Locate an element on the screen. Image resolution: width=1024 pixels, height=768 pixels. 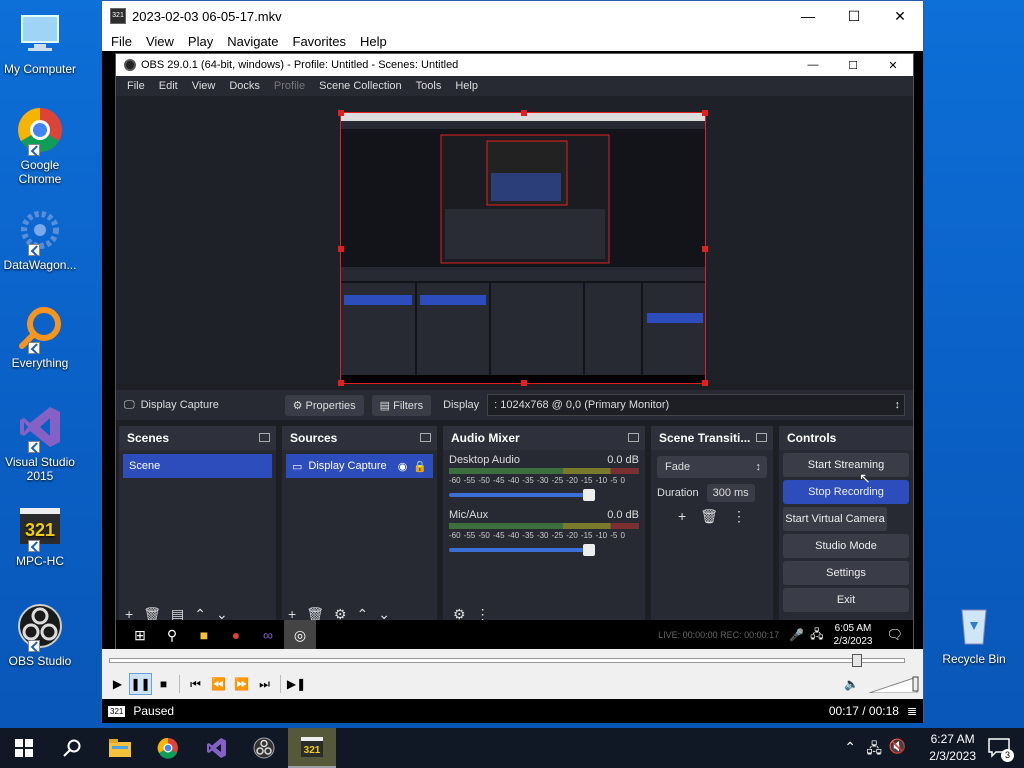
tick-label: -15 is located at coordinates (586, 480).